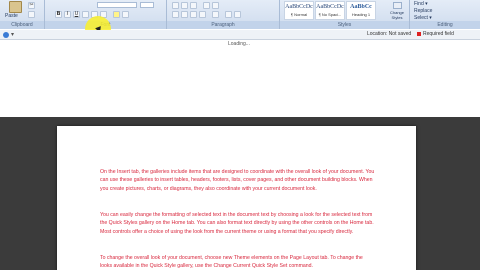 The width and height of the screenshot is (480, 270). What do you see at coordinates (397, 5) in the screenshot?
I see `change-styles-icon` at bounding box center [397, 5].